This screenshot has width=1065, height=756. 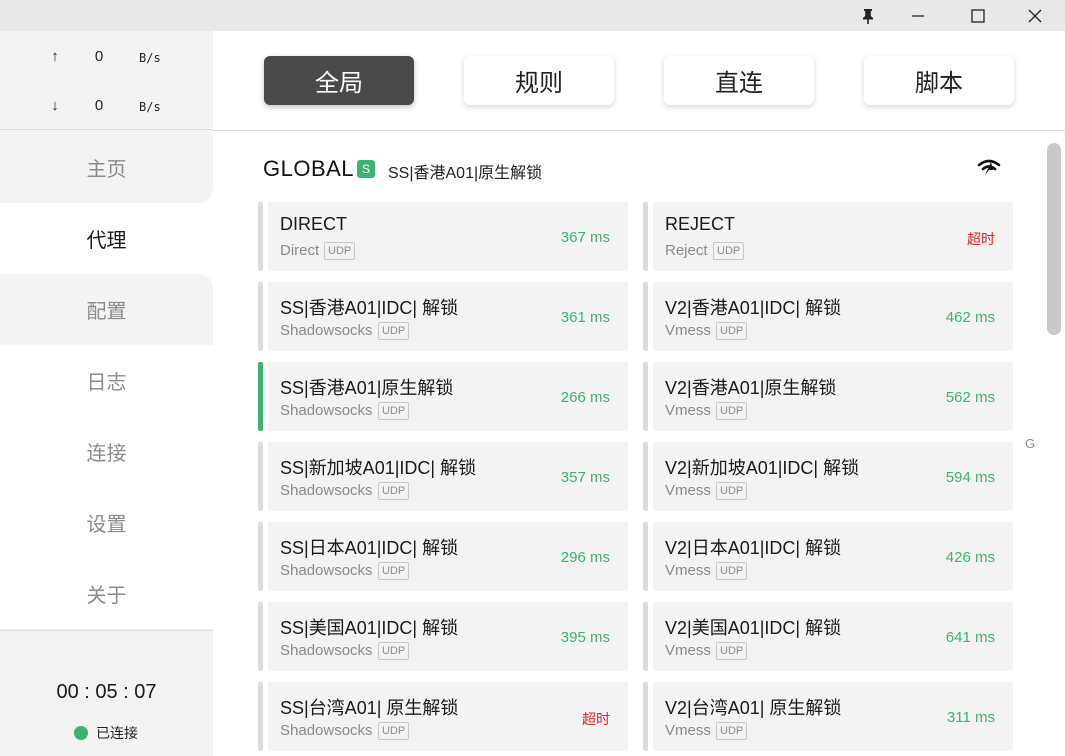 What do you see at coordinates (55, 56) in the screenshot?
I see `upload-arrow-icon: ↑` at bounding box center [55, 56].